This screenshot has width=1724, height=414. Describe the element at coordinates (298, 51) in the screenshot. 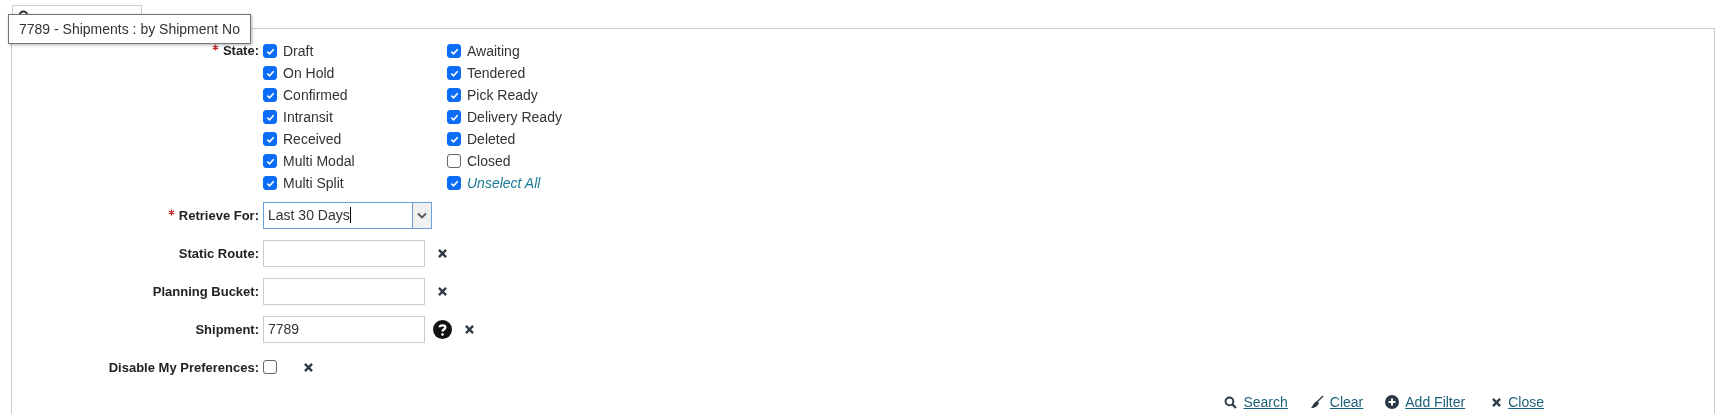

I see `option-label: Draft` at that location.